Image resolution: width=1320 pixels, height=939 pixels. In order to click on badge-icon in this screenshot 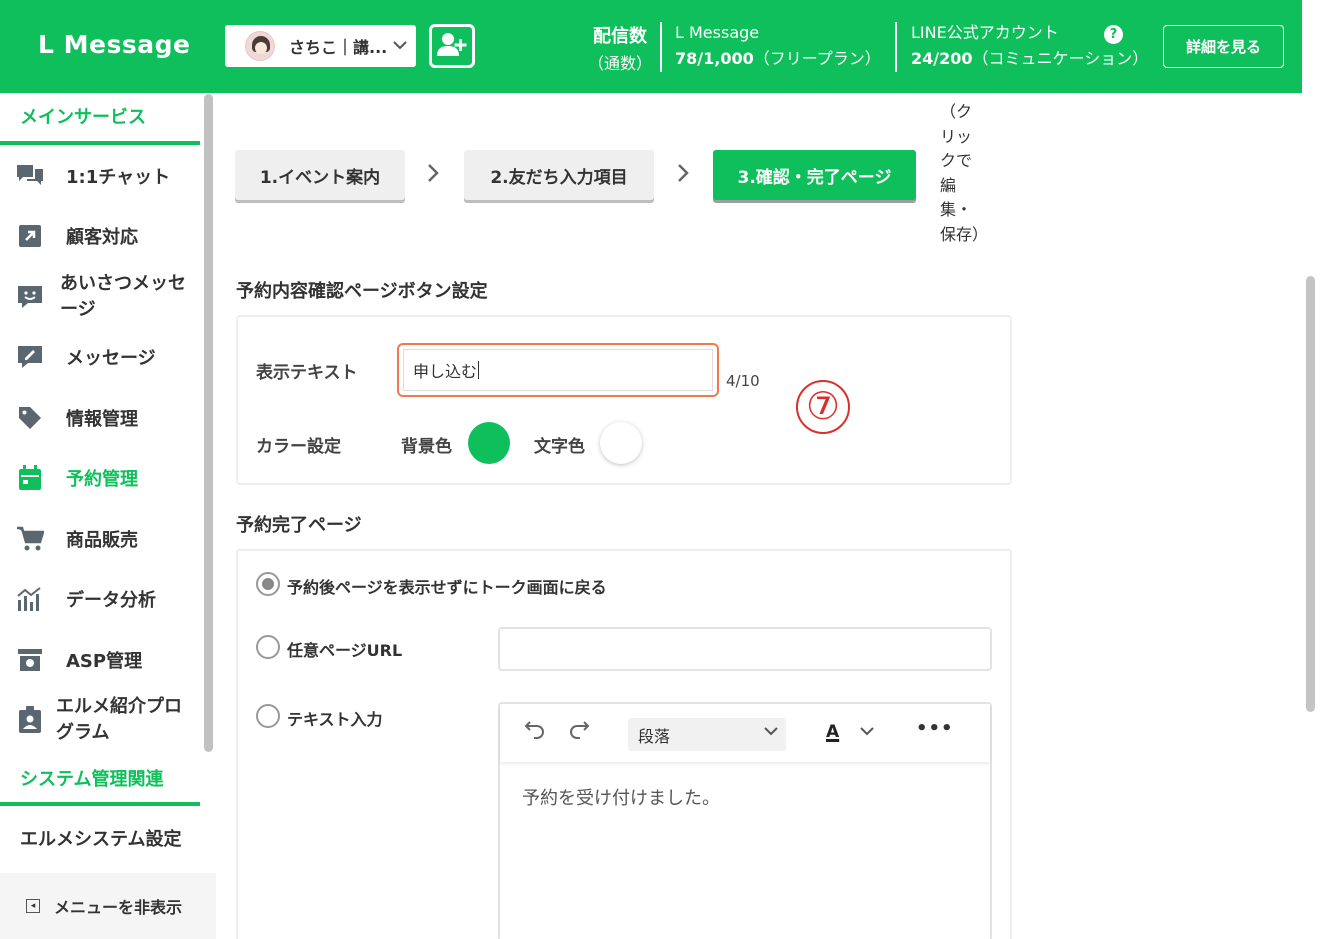, I will do `click(30, 720)`.